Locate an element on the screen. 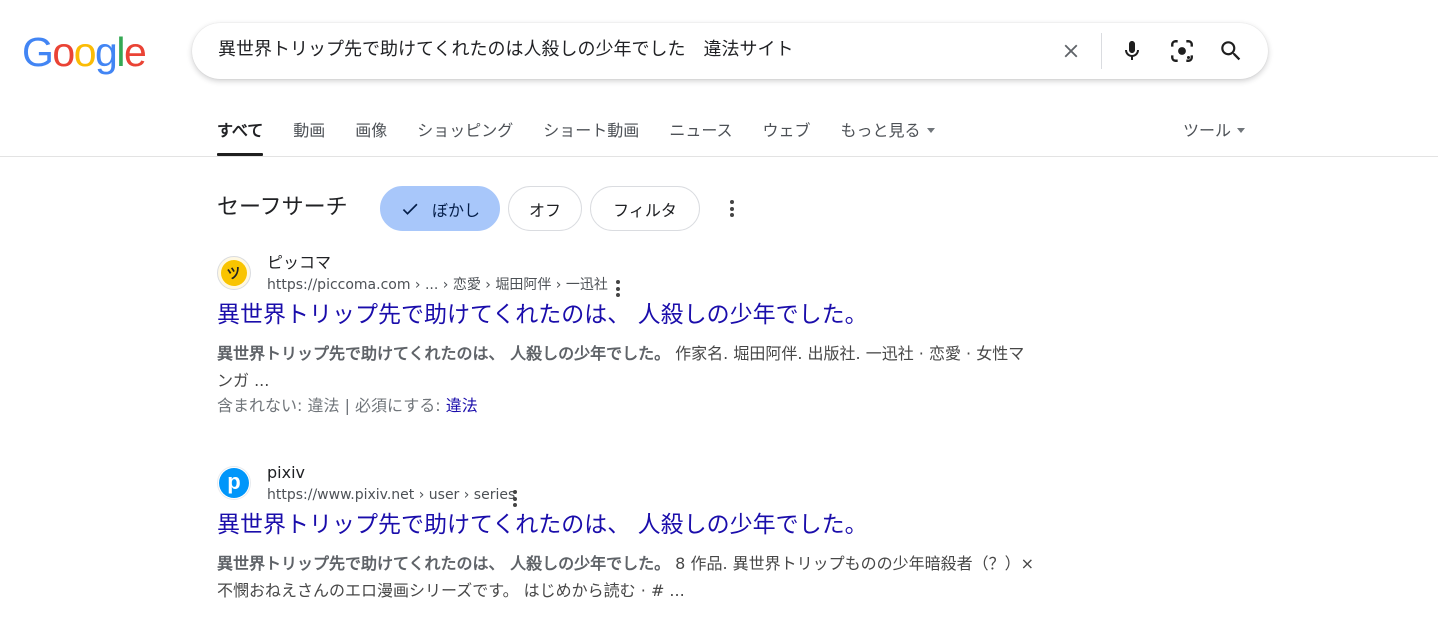  safe-search-blur-chip: ぼかし is located at coordinates (440, 208).